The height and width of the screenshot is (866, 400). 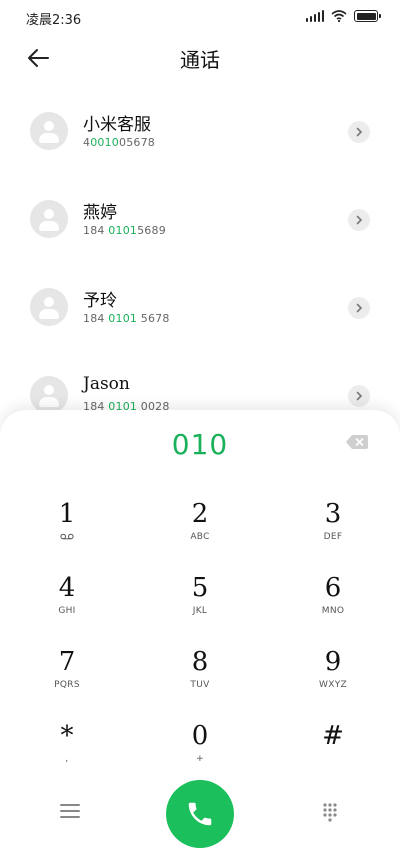 What do you see at coordinates (117, 125) in the screenshot?
I see `contact-name: 小米客服` at bounding box center [117, 125].